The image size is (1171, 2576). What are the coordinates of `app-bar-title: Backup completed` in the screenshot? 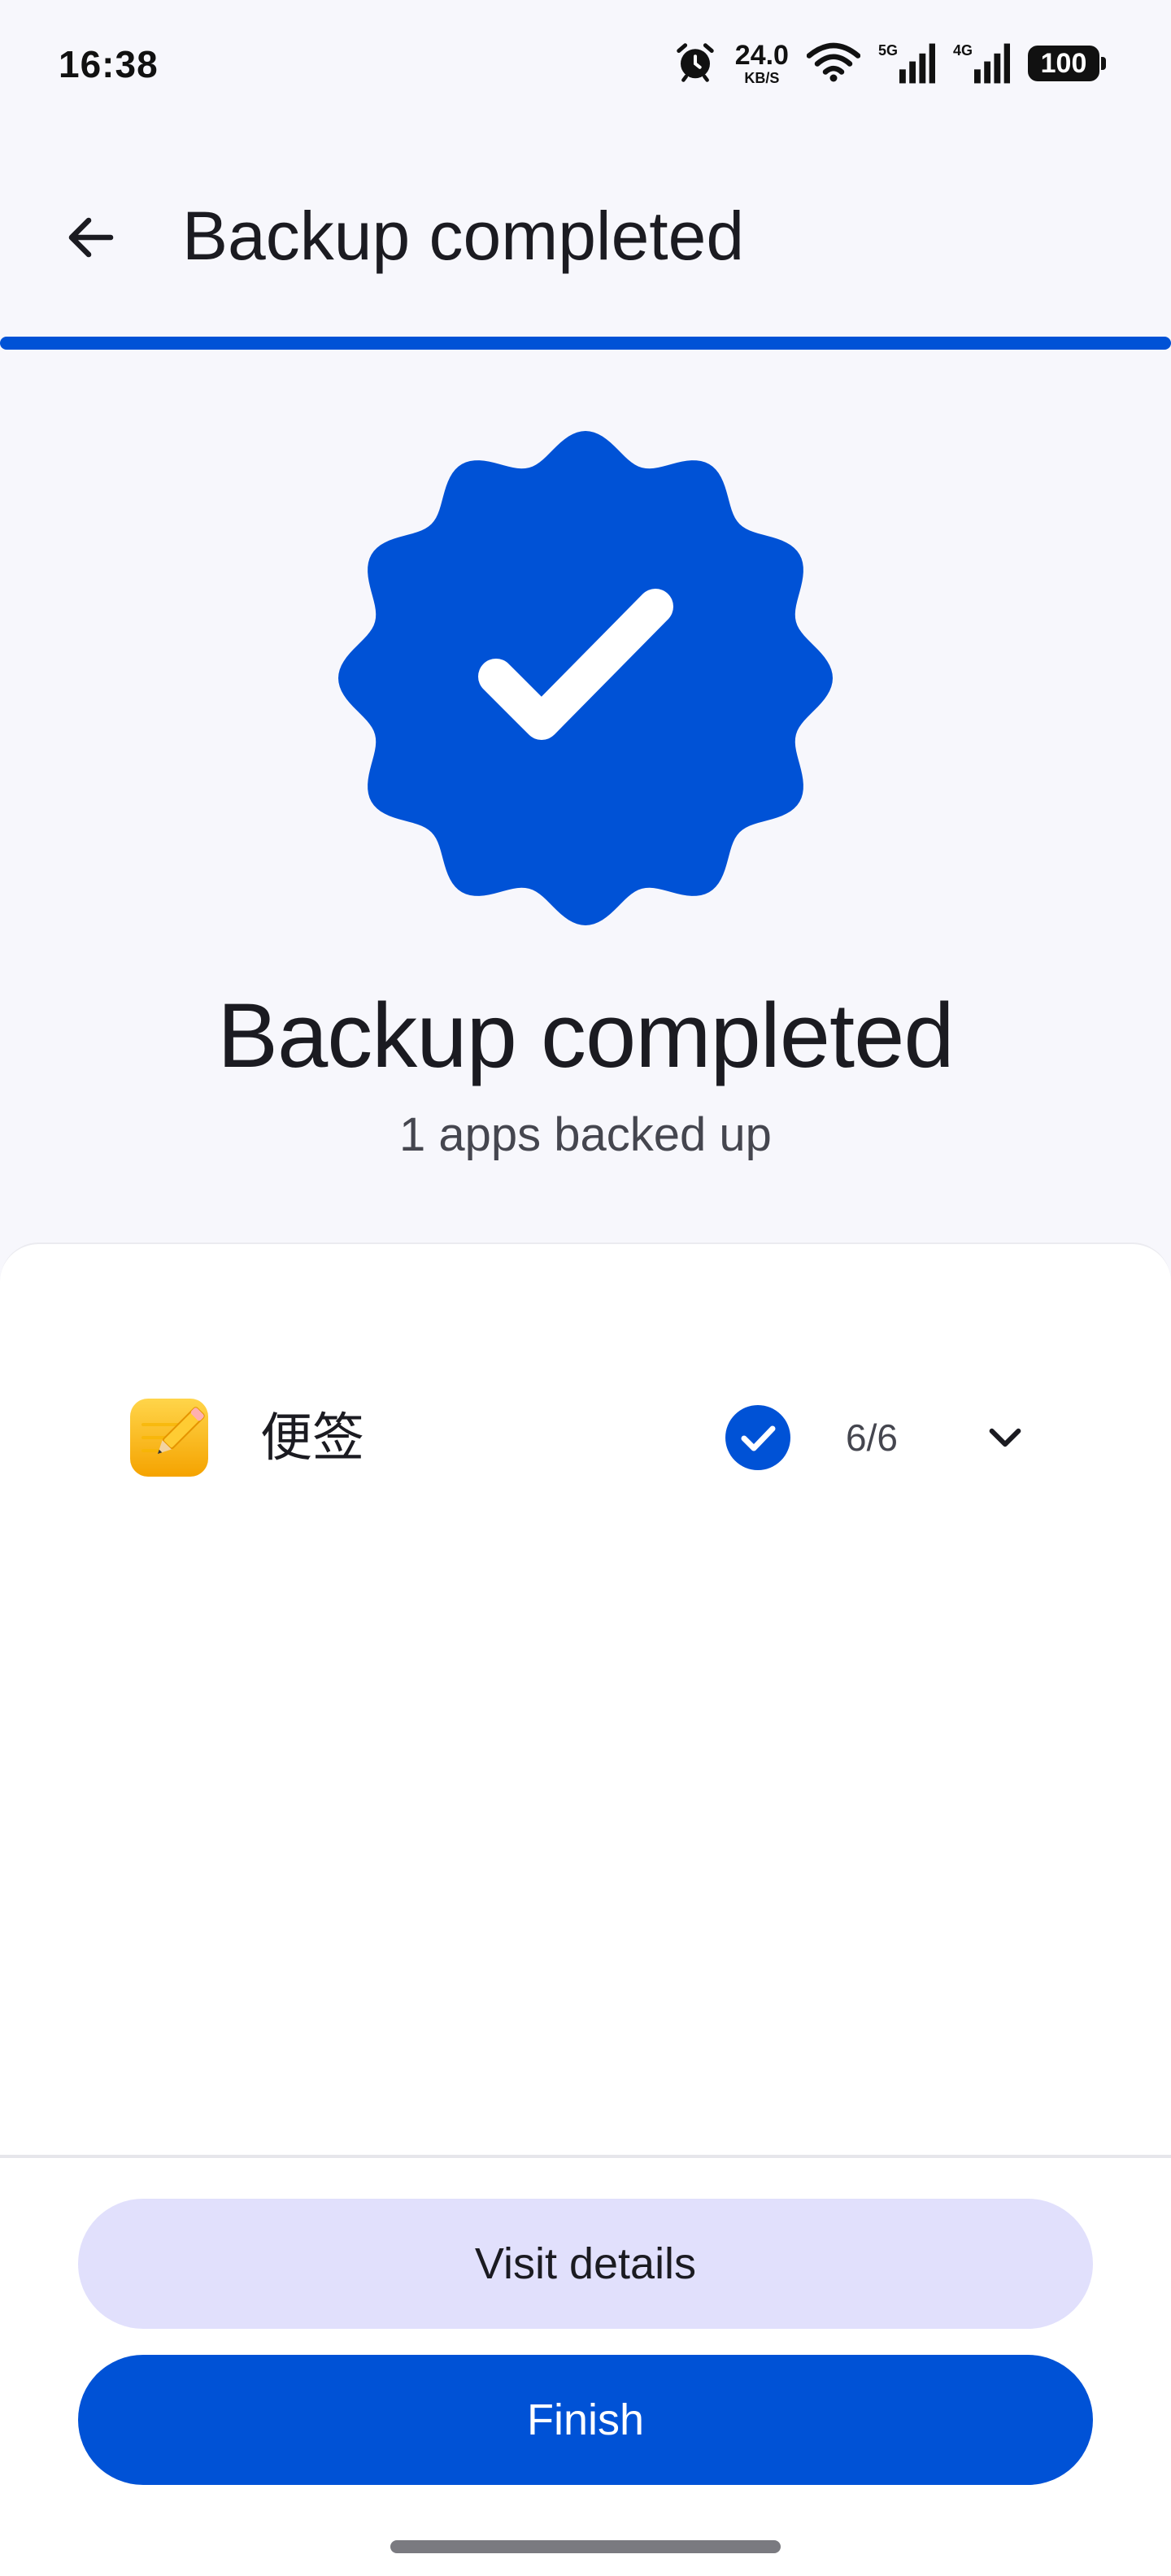 It's located at (464, 236).